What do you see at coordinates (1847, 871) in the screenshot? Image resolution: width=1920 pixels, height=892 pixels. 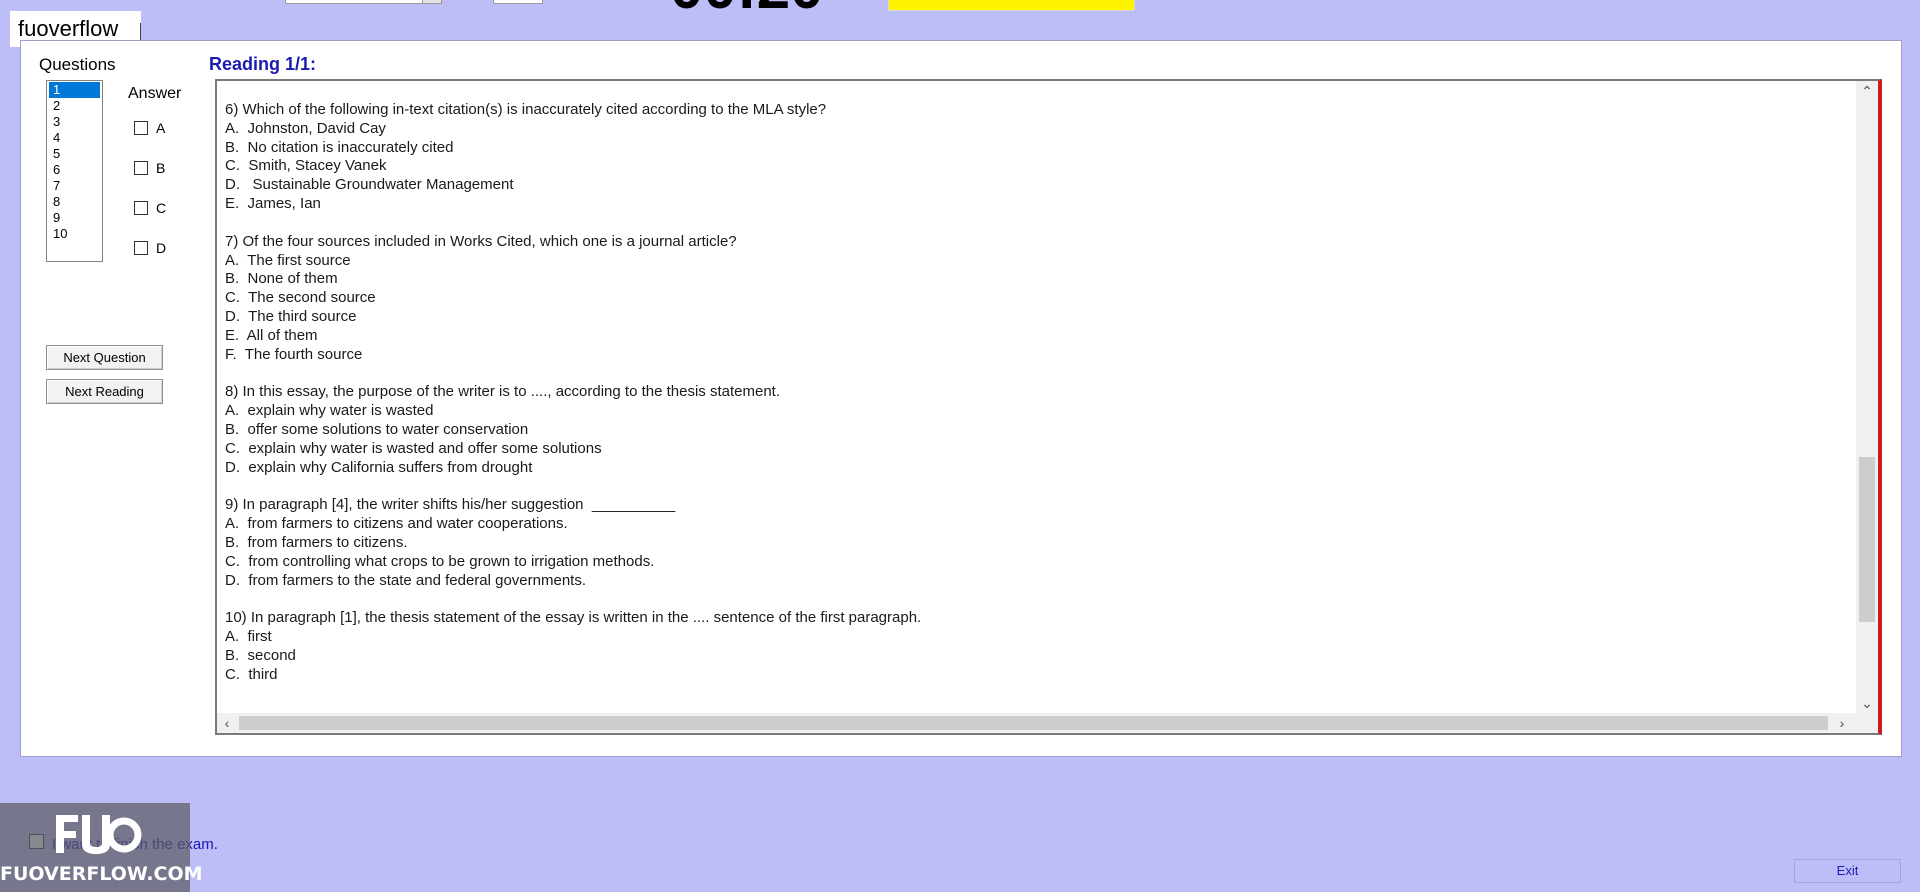 I see `exit-button: Exit` at bounding box center [1847, 871].